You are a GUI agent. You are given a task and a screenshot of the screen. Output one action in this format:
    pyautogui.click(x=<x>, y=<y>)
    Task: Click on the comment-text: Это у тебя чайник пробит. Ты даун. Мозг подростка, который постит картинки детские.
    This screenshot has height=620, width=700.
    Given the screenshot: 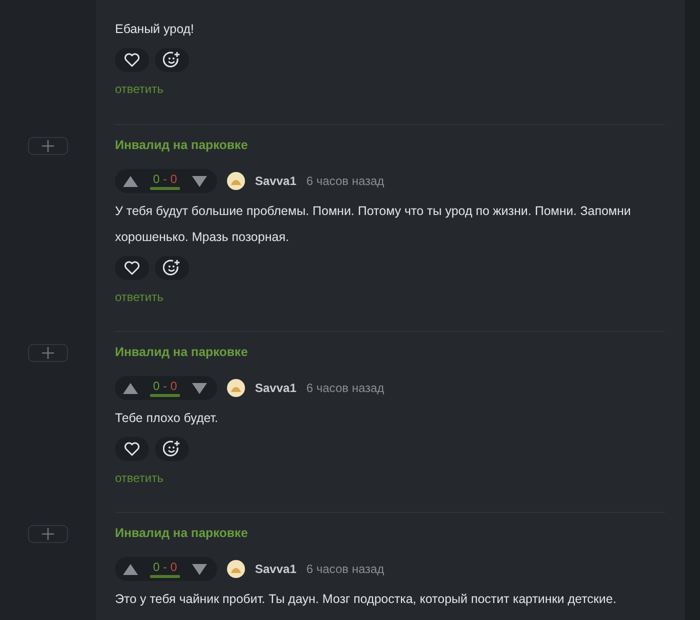 What is the action you would take?
    pyautogui.click(x=366, y=599)
    